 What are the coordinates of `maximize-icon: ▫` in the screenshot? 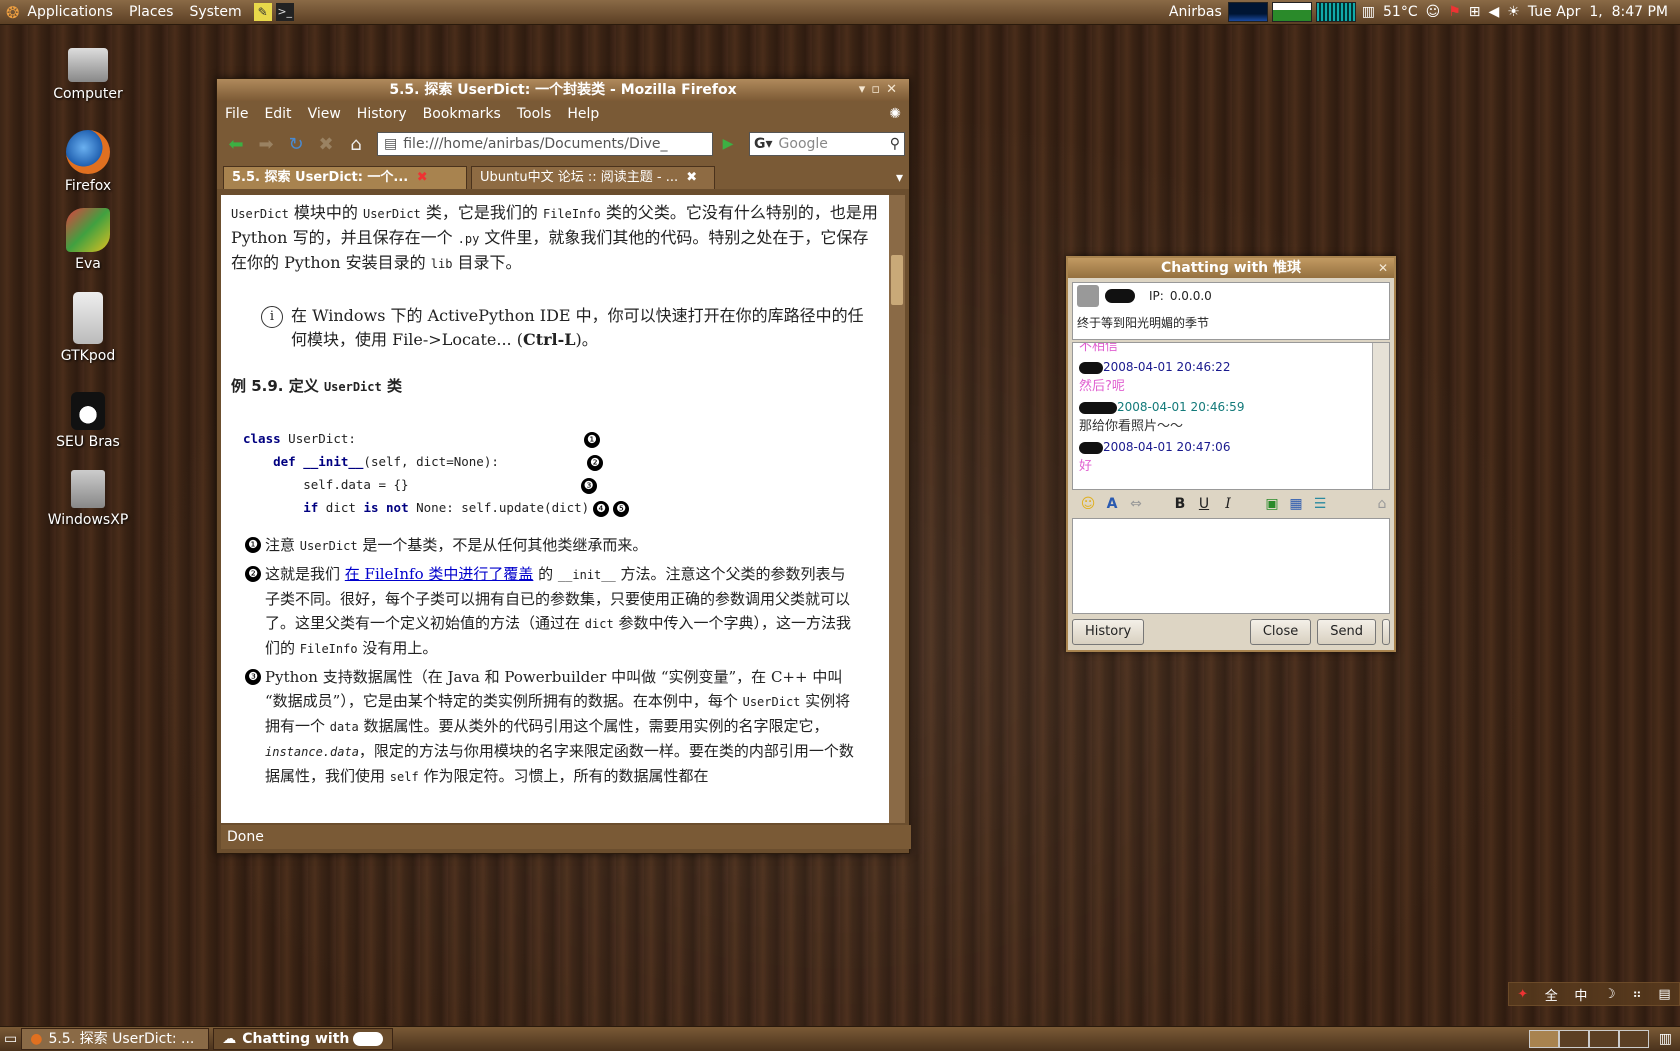 It's located at (878, 89).